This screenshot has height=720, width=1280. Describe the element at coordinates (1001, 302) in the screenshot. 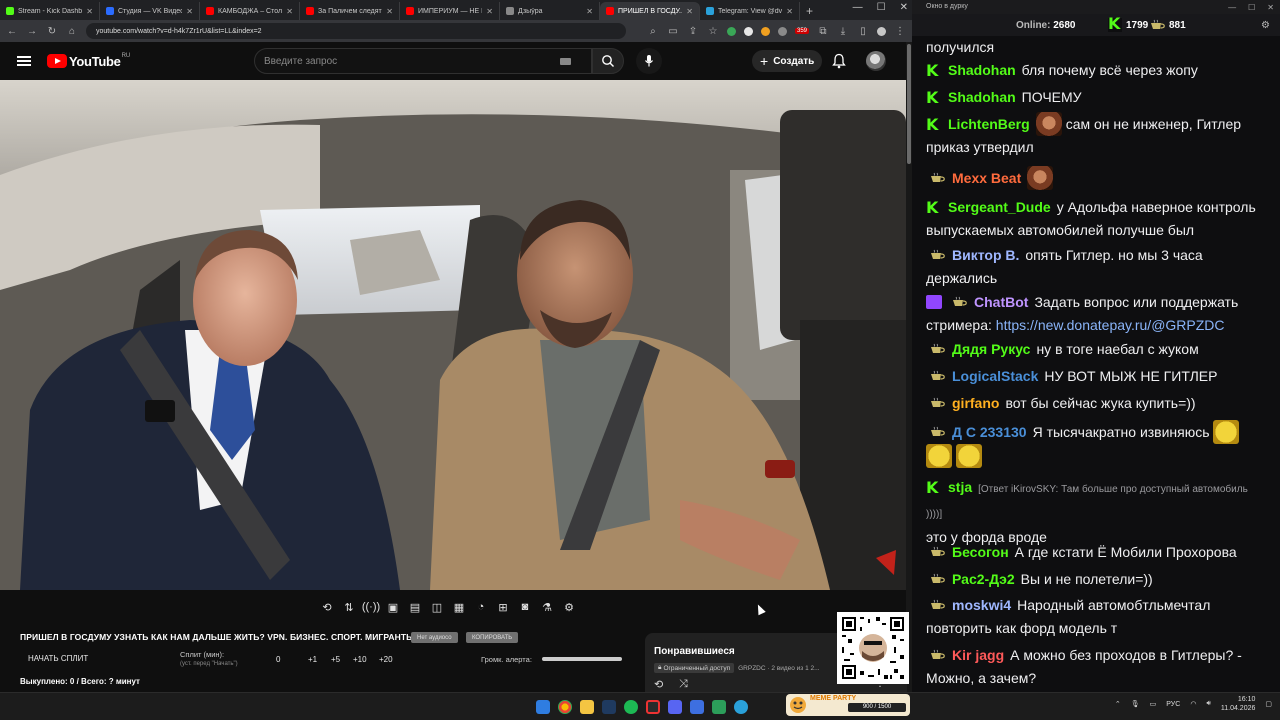

I see `chat-username: ChatBot` at that location.